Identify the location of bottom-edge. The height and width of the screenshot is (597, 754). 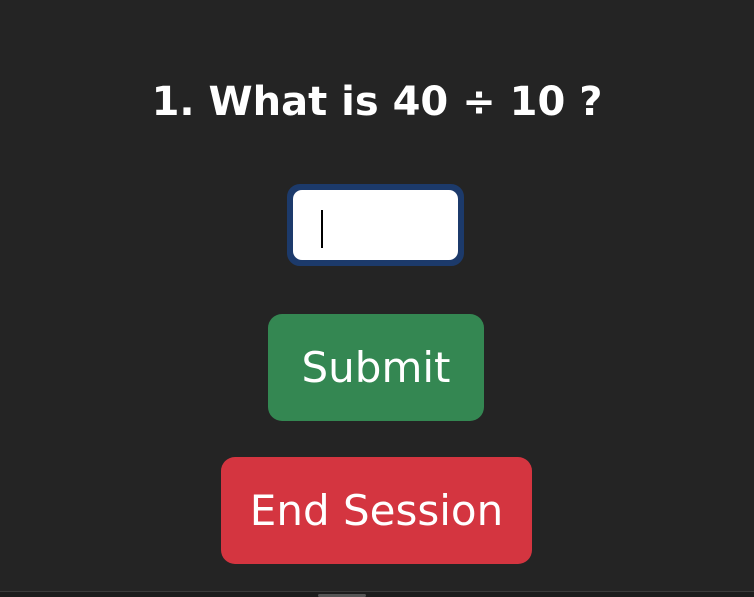
(377, 594).